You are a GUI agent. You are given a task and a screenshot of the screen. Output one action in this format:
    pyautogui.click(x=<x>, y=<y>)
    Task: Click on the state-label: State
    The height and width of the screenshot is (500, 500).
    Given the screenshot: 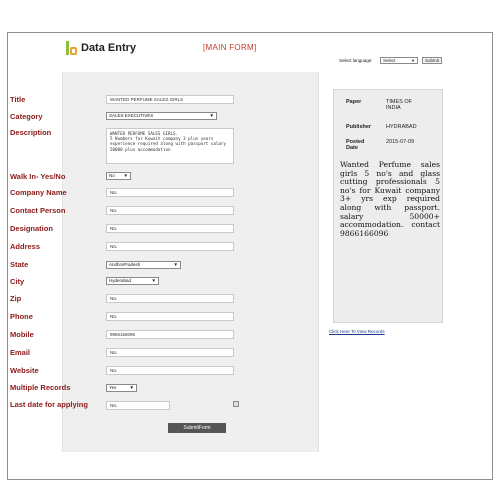 What is the action you would take?
    pyautogui.click(x=19, y=264)
    